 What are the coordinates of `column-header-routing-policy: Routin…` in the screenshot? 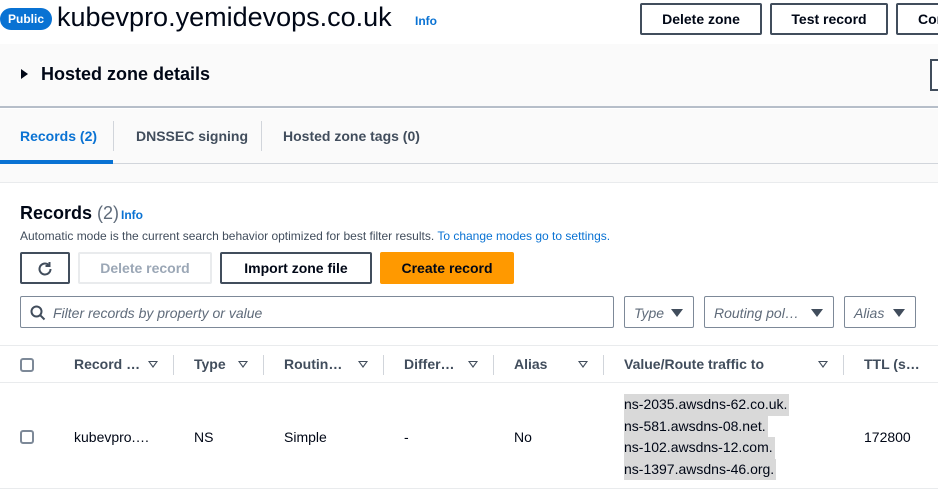 It's located at (313, 364).